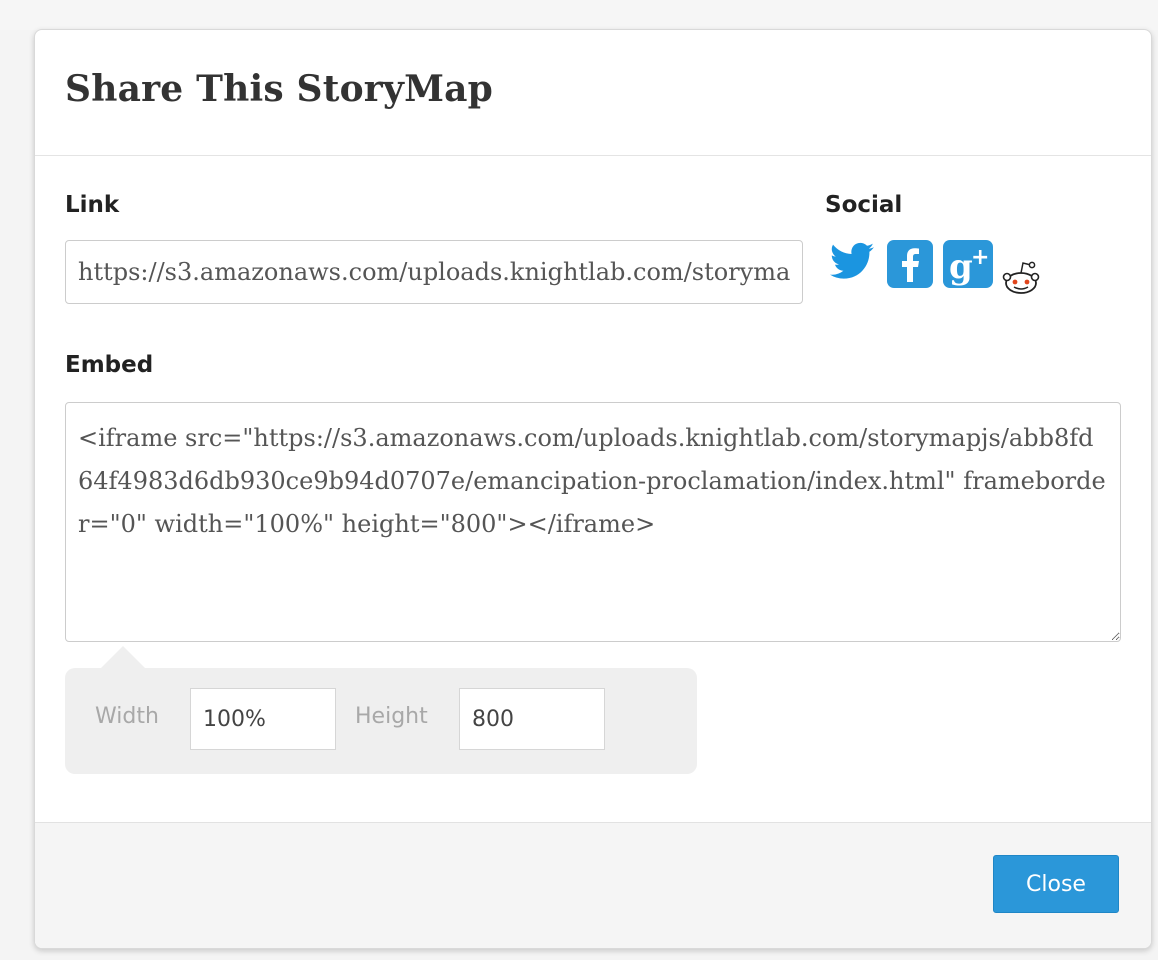 This screenshot has height=960, width=1158. I want to click on google-plus-icon: g +, so click(968, 266).